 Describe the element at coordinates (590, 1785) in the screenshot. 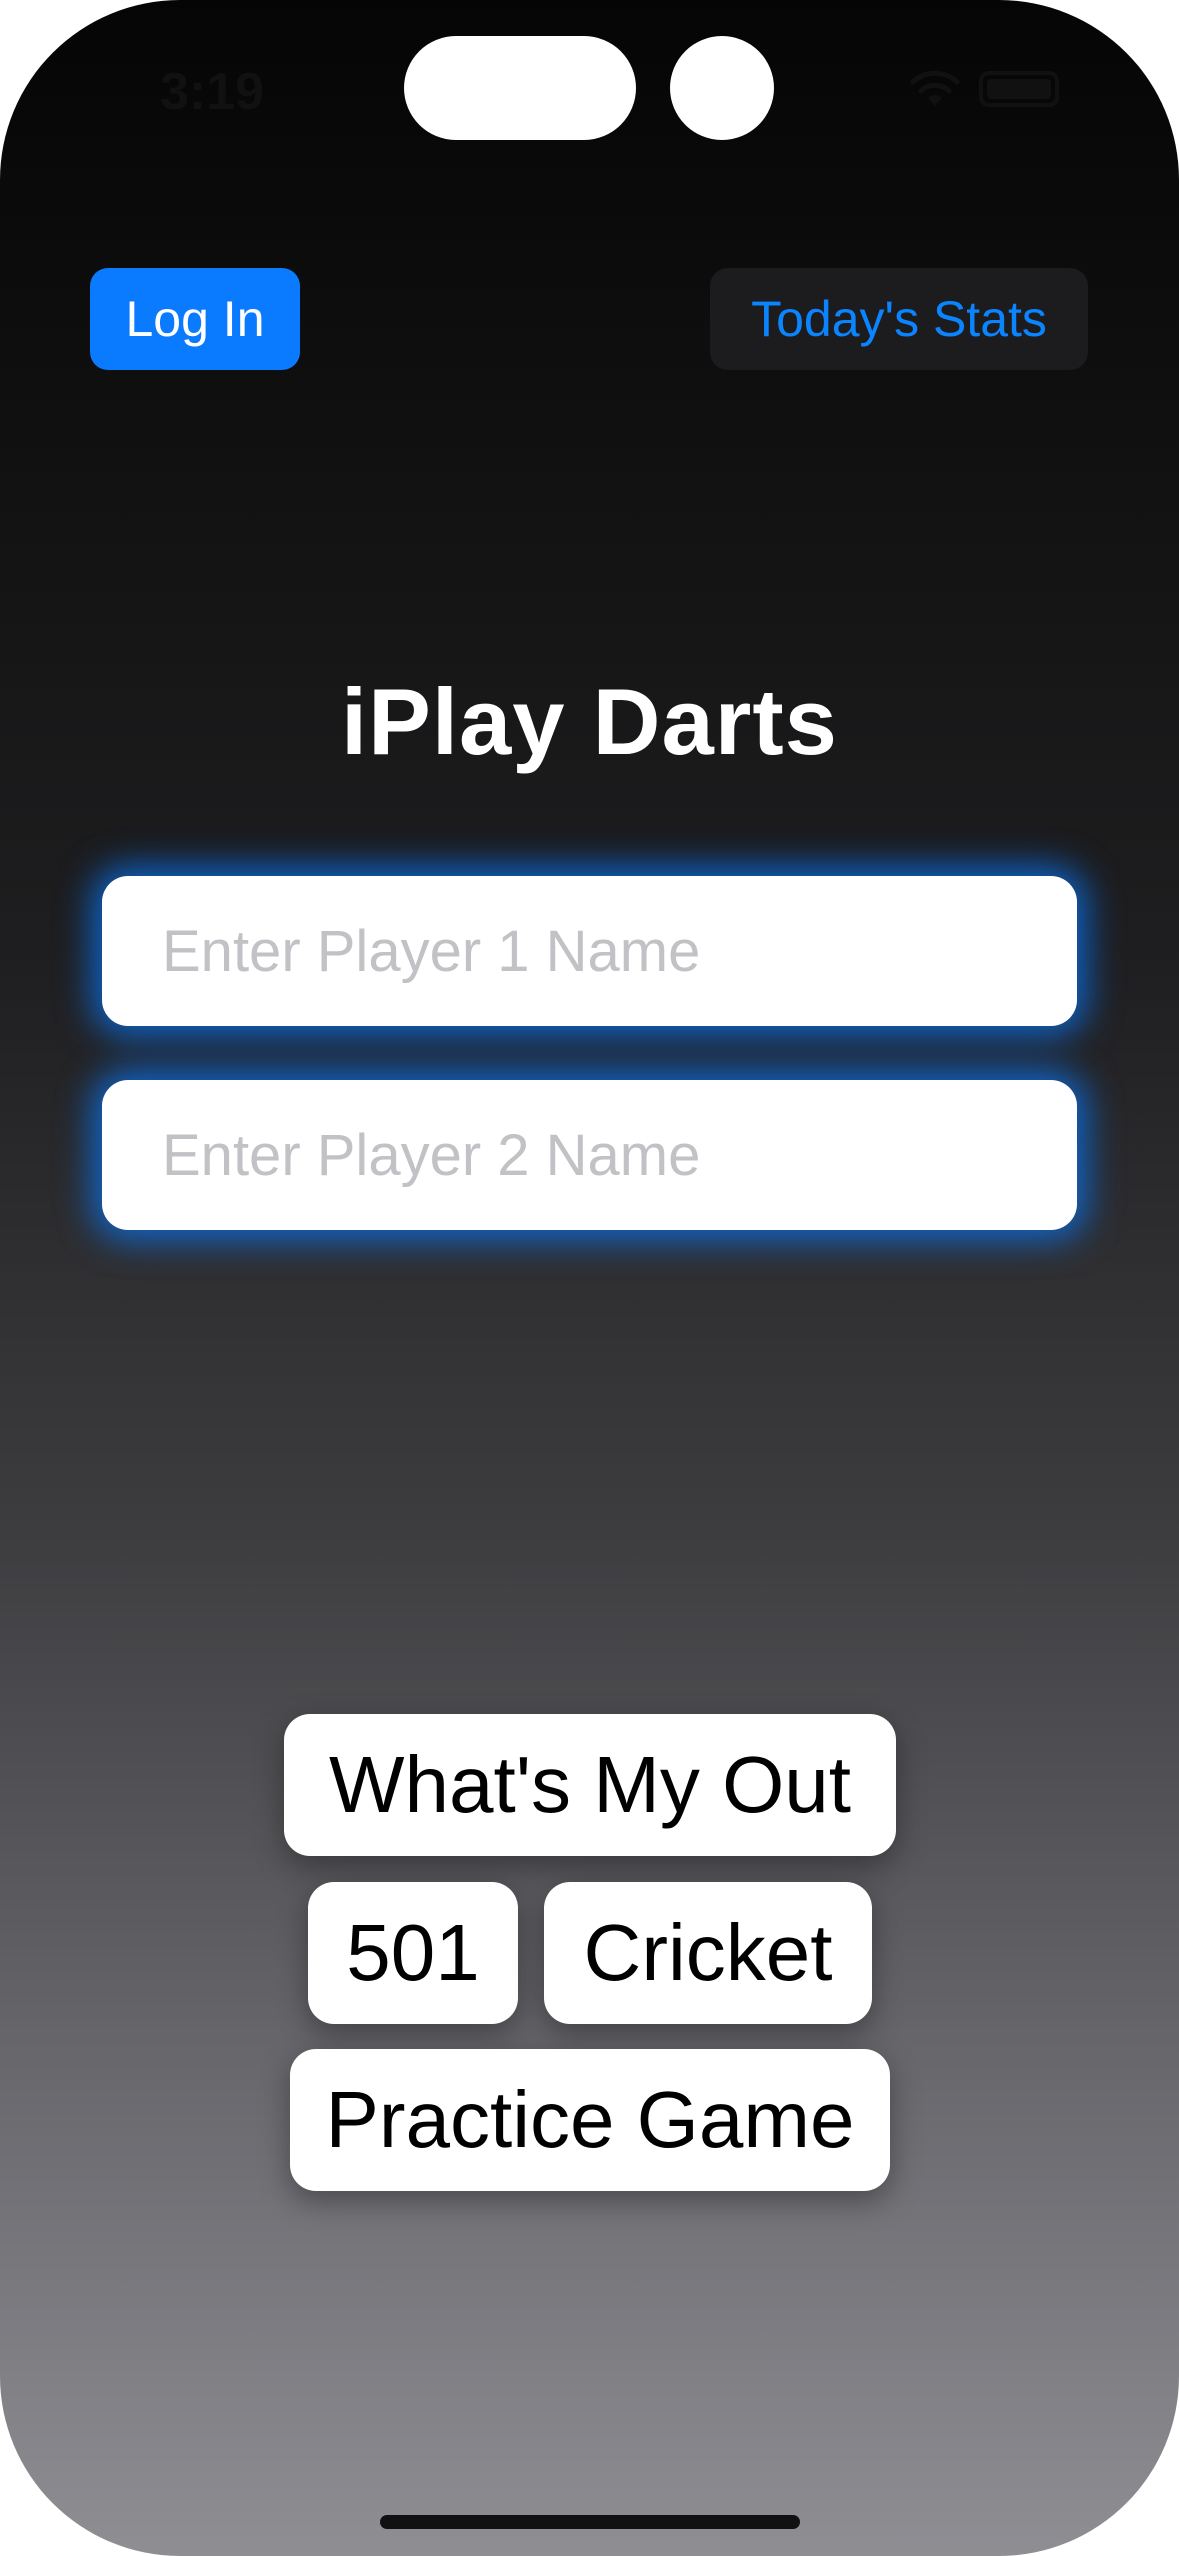

I see `whats-my-out-button: What's My Out` at that location.